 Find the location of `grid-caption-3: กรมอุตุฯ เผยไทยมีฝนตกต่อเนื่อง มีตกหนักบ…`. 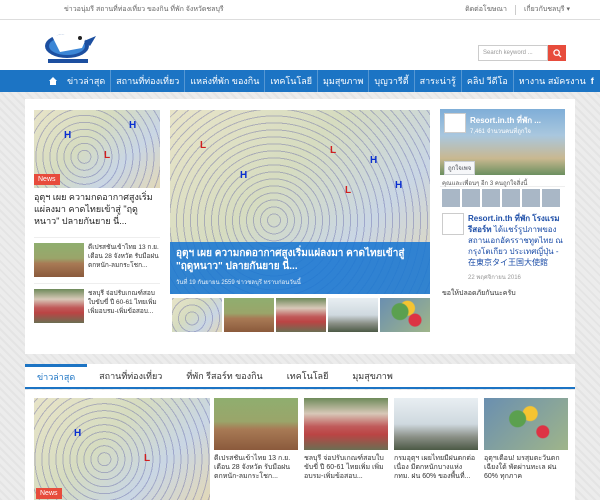

grid-caption-3: กรมอุตุฯ เผยไทยมีฝนตกต่อเนื่อง มีตกหนักบ… is located at coordinates (436, 467).